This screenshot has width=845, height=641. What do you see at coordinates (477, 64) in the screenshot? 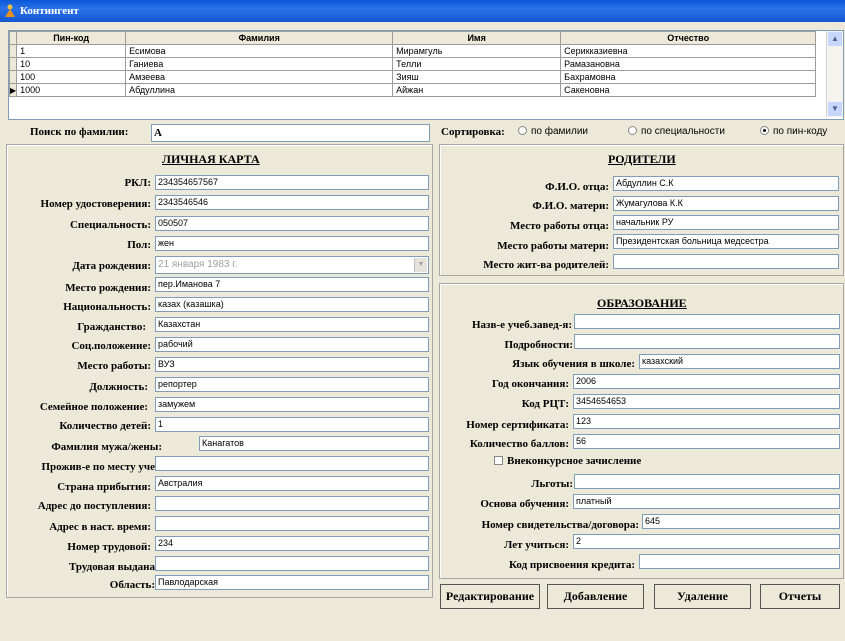
I see `cell-name: Телли` at bounding box center [477, 64].